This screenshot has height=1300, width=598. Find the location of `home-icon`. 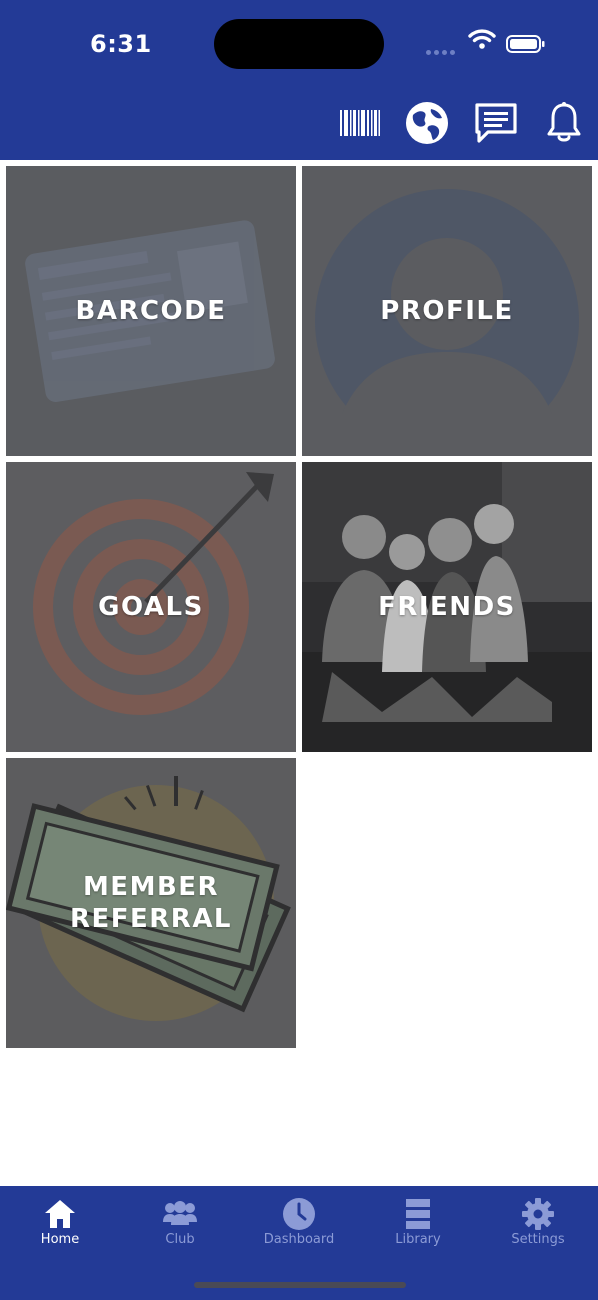

home-icon is located at coordinates (60, 1214).